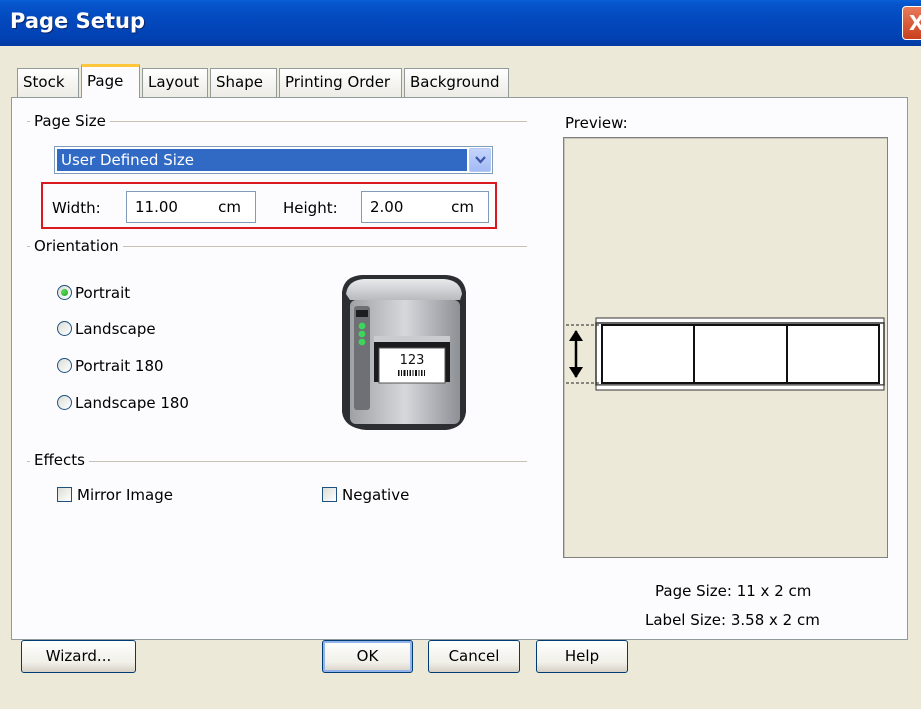 Image resolution: width=921 pixels, height=709 pixels. Describe the element at coordinates (59, 460) in the screenshot. I see `effects-heading: Effects` at that location.